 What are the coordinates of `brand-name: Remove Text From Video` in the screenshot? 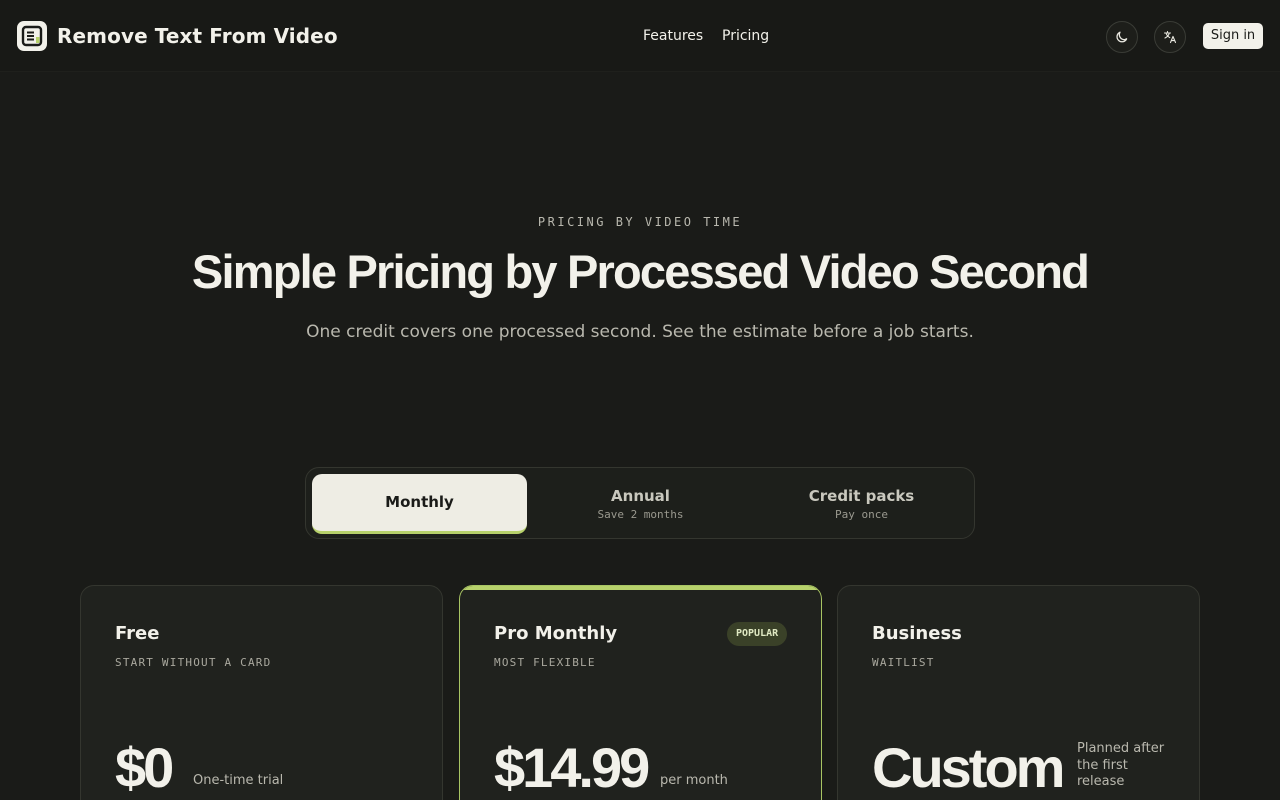 It's located at (197, 36).